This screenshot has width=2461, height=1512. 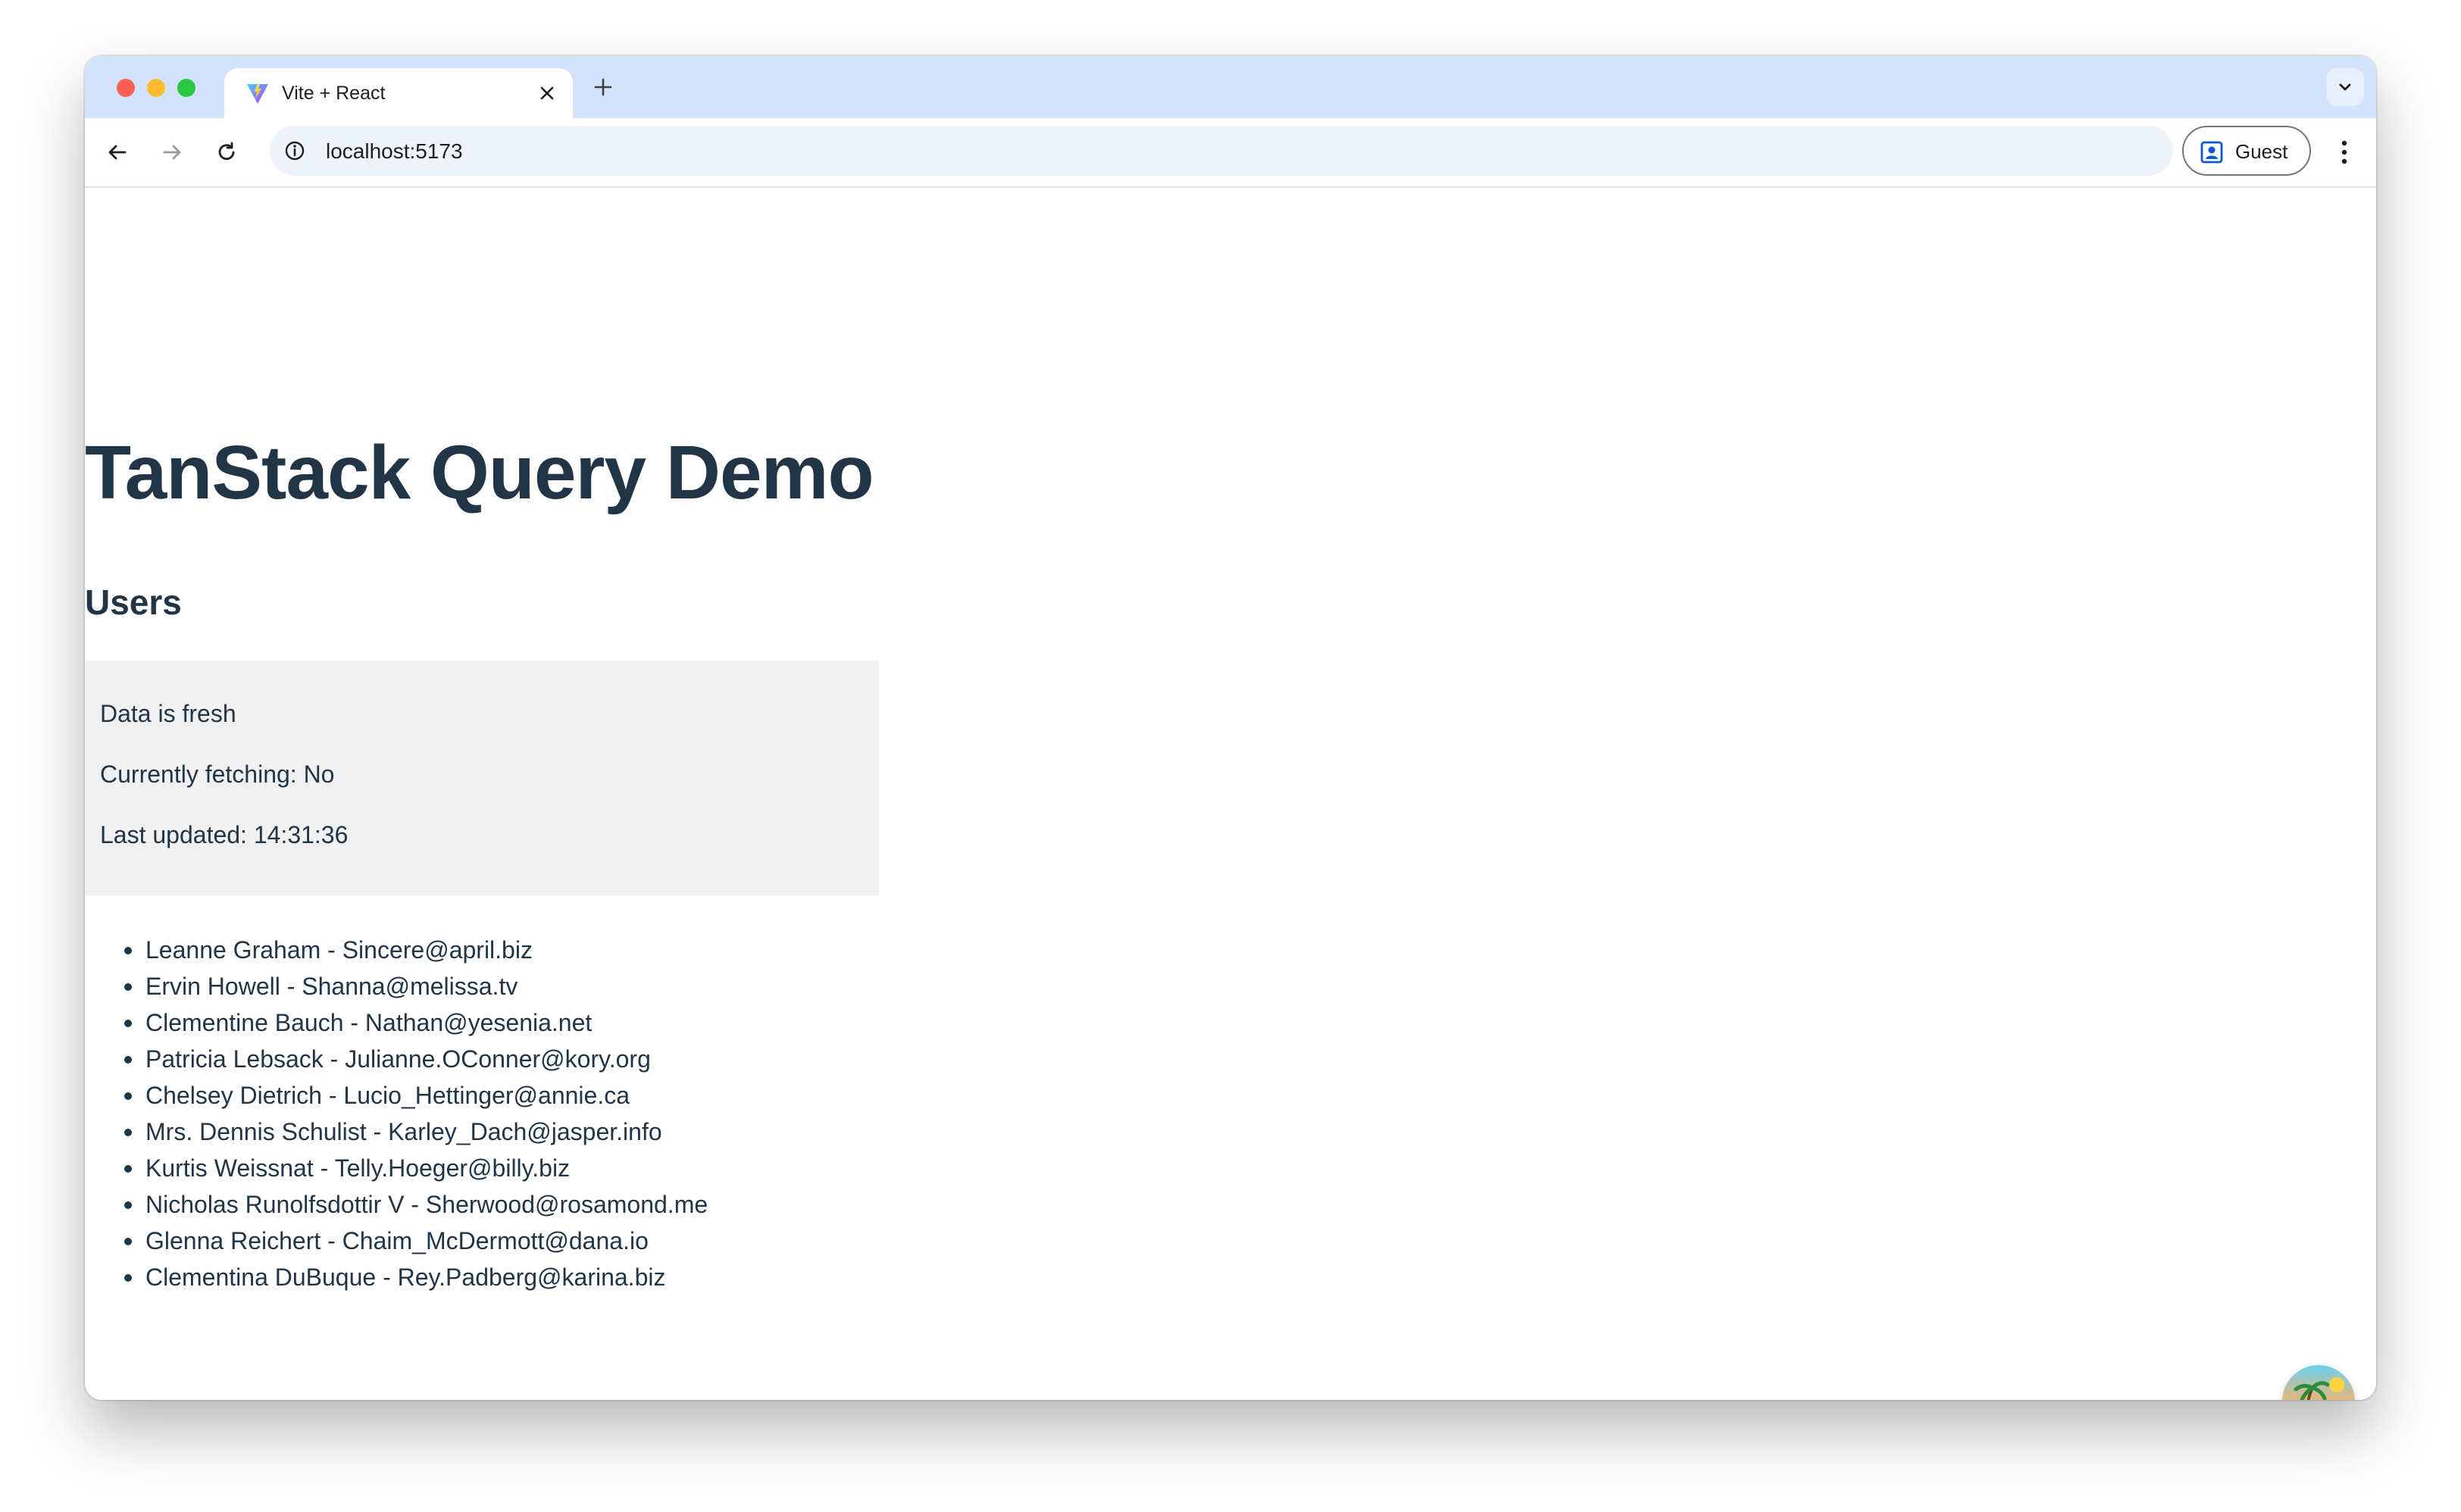 I want to click on info-icon, so click(x=295, y=151).